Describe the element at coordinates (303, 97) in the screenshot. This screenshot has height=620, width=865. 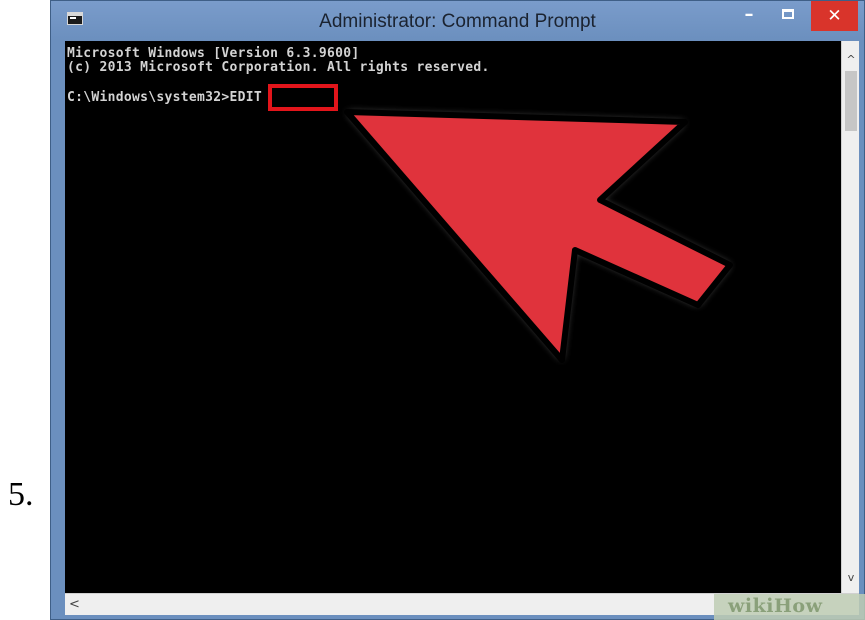
I see `edit-command-highlight` at that location.